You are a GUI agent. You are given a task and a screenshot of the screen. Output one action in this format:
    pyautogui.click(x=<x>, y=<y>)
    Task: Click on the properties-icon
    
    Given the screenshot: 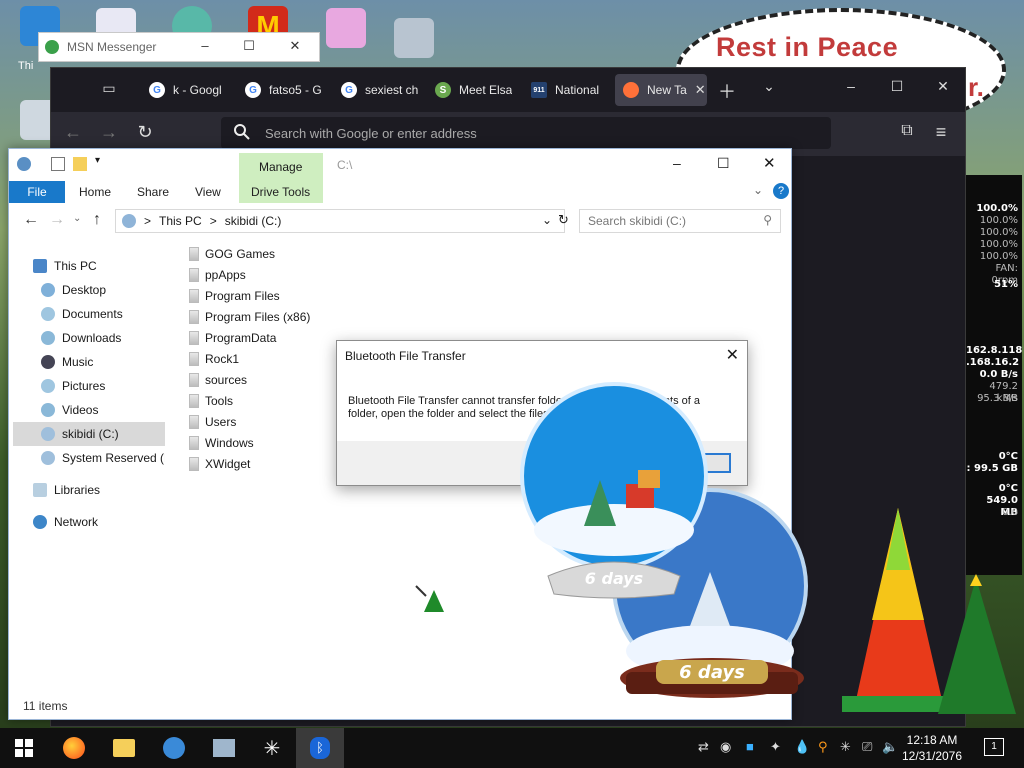 What is the action you would take?
    pyautogui.click(x=58, y=164)
    